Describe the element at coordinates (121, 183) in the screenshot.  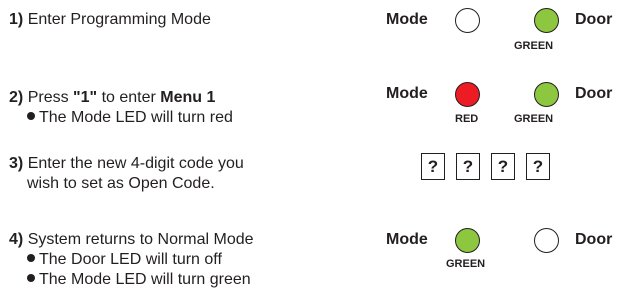
I see `step-3-line-2: wish to set as Open Code.` at that location.